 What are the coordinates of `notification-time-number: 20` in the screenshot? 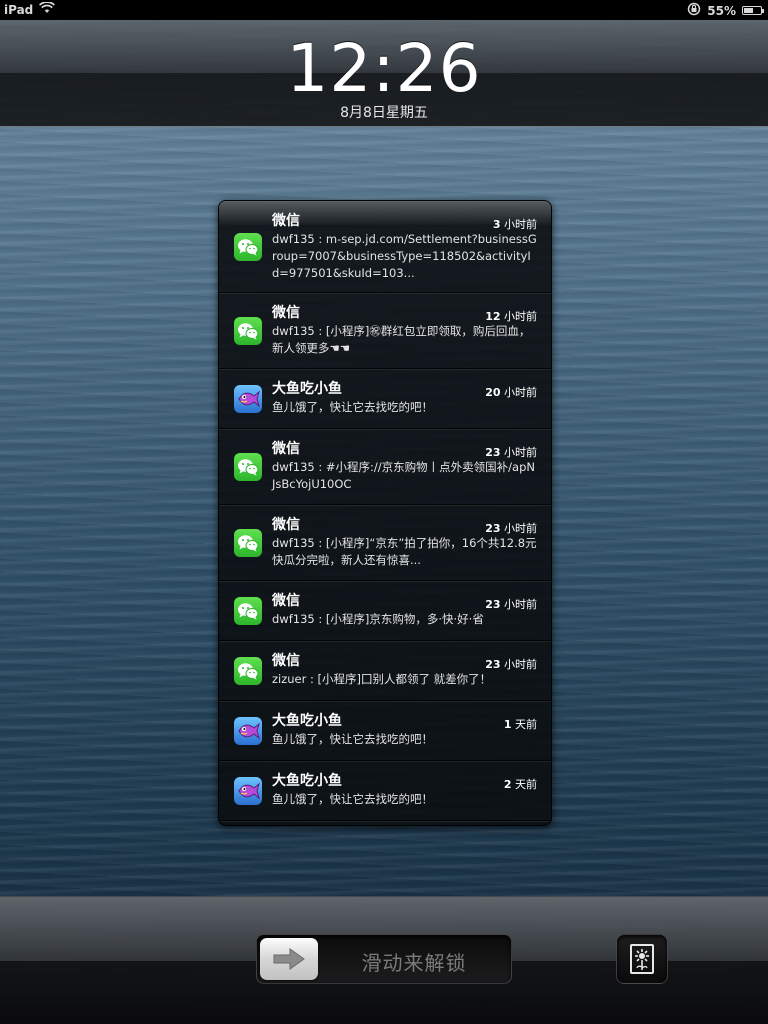 It's located at (493, 392).